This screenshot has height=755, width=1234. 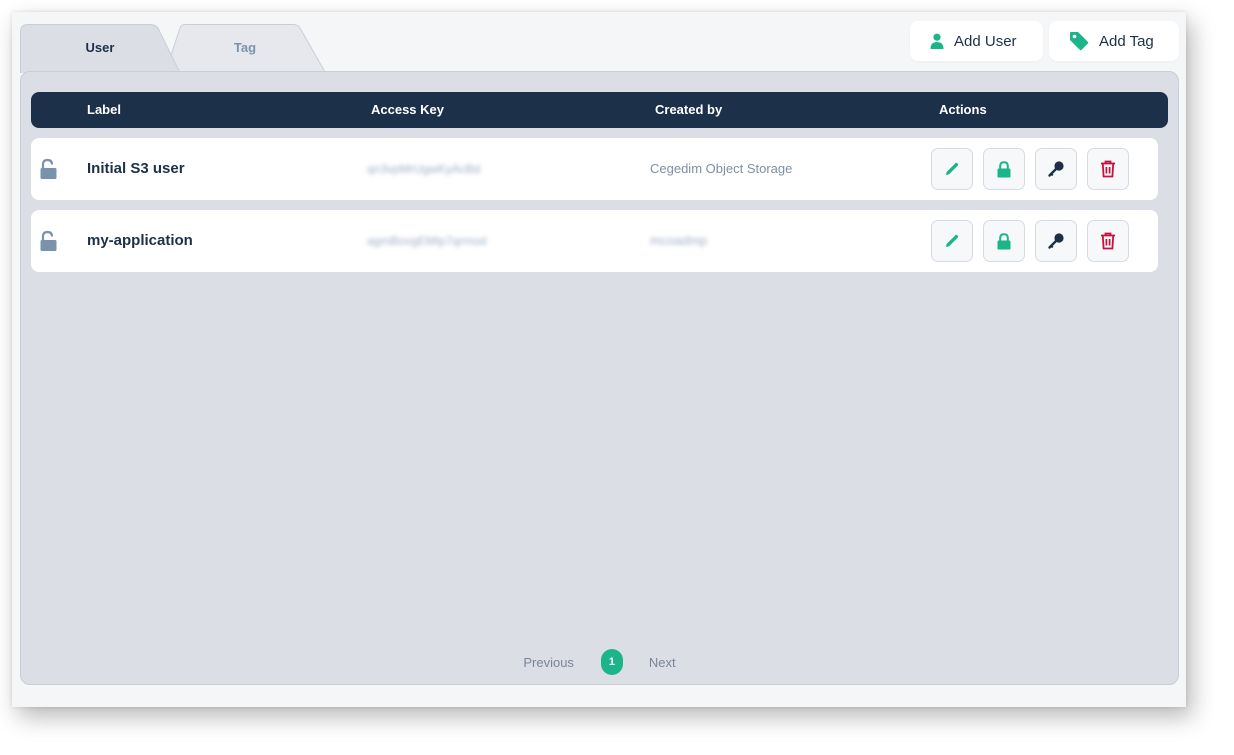 What do you see at coordinates (136, 168) in the screenshot?
I see `user-label: Initial S3 user` at bounding box center [136, 168].